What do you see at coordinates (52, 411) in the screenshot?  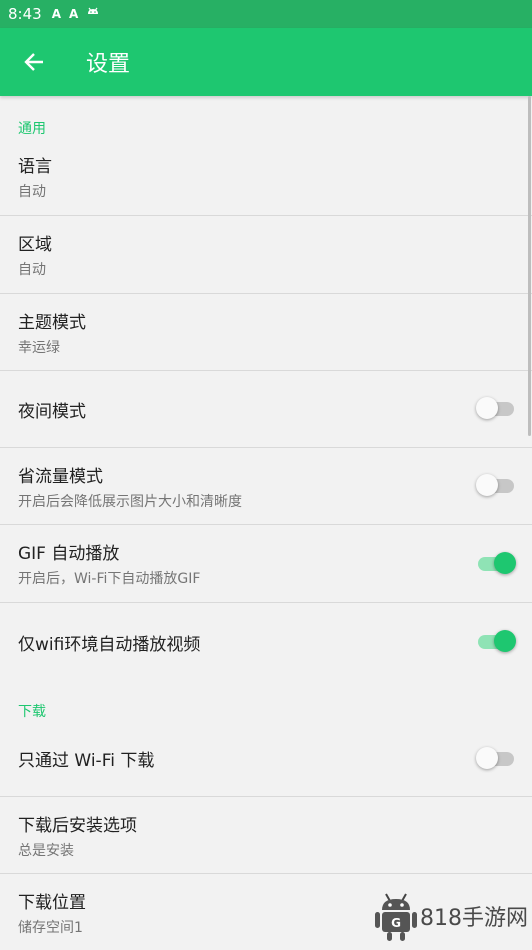 I see `setting-title: 夜间模式` at bounding box center [52, 411].